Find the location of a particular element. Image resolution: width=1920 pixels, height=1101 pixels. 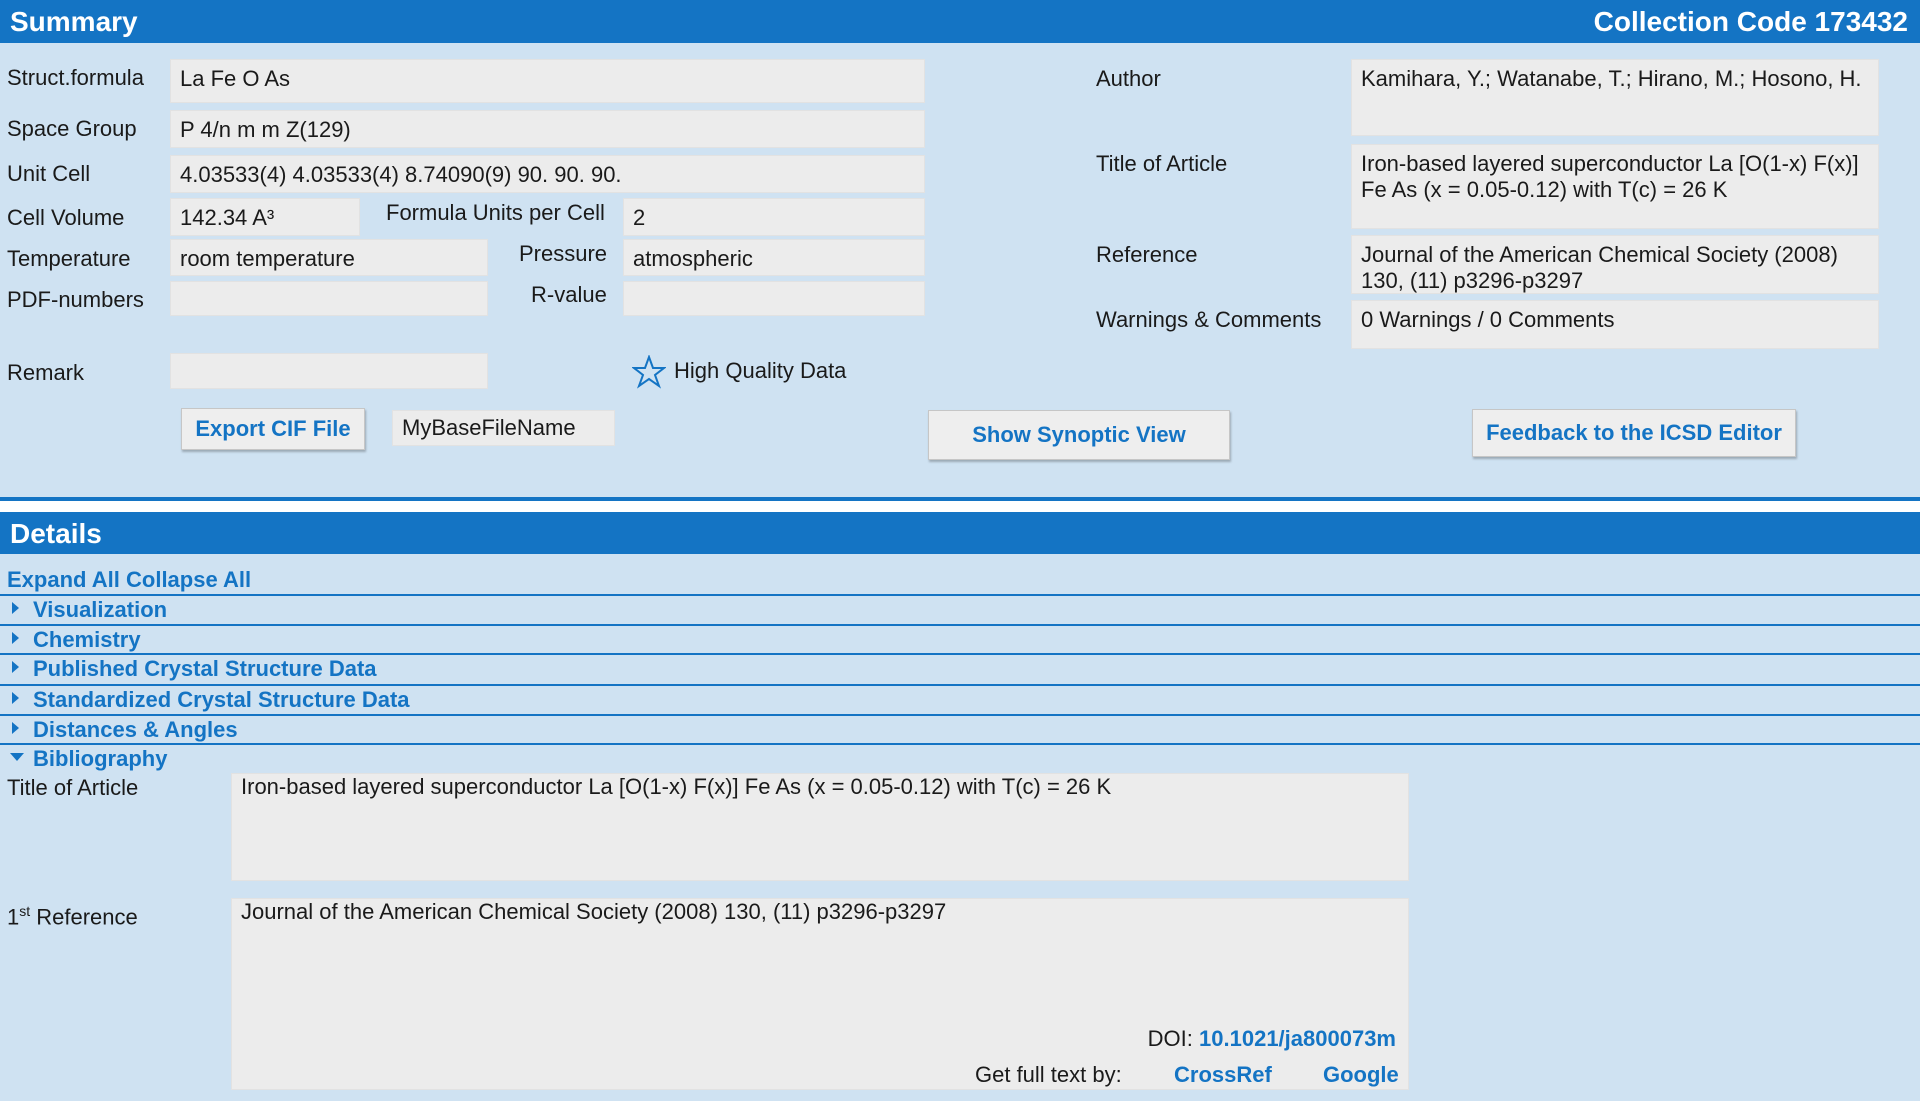

unit-cell-label: Unit Cell is located at coordinates (49, 173).